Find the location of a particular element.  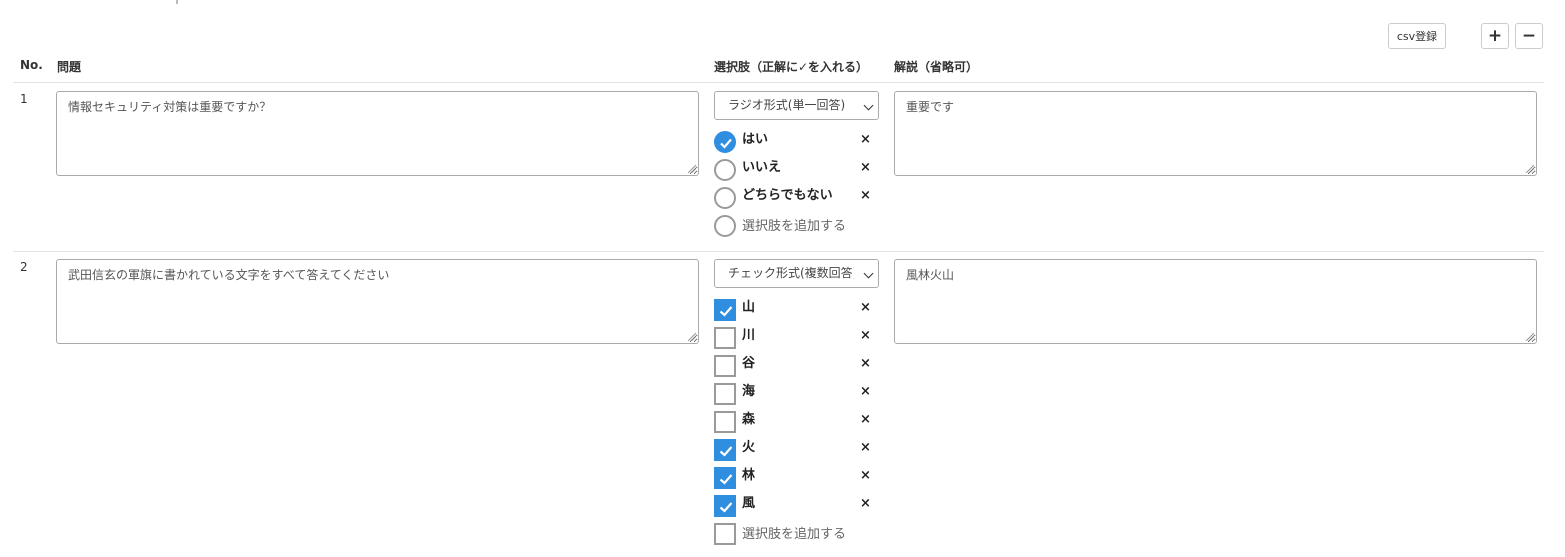

choice-type-select: ラジオ形式(単一回答) is located at coordinates (796, 105).